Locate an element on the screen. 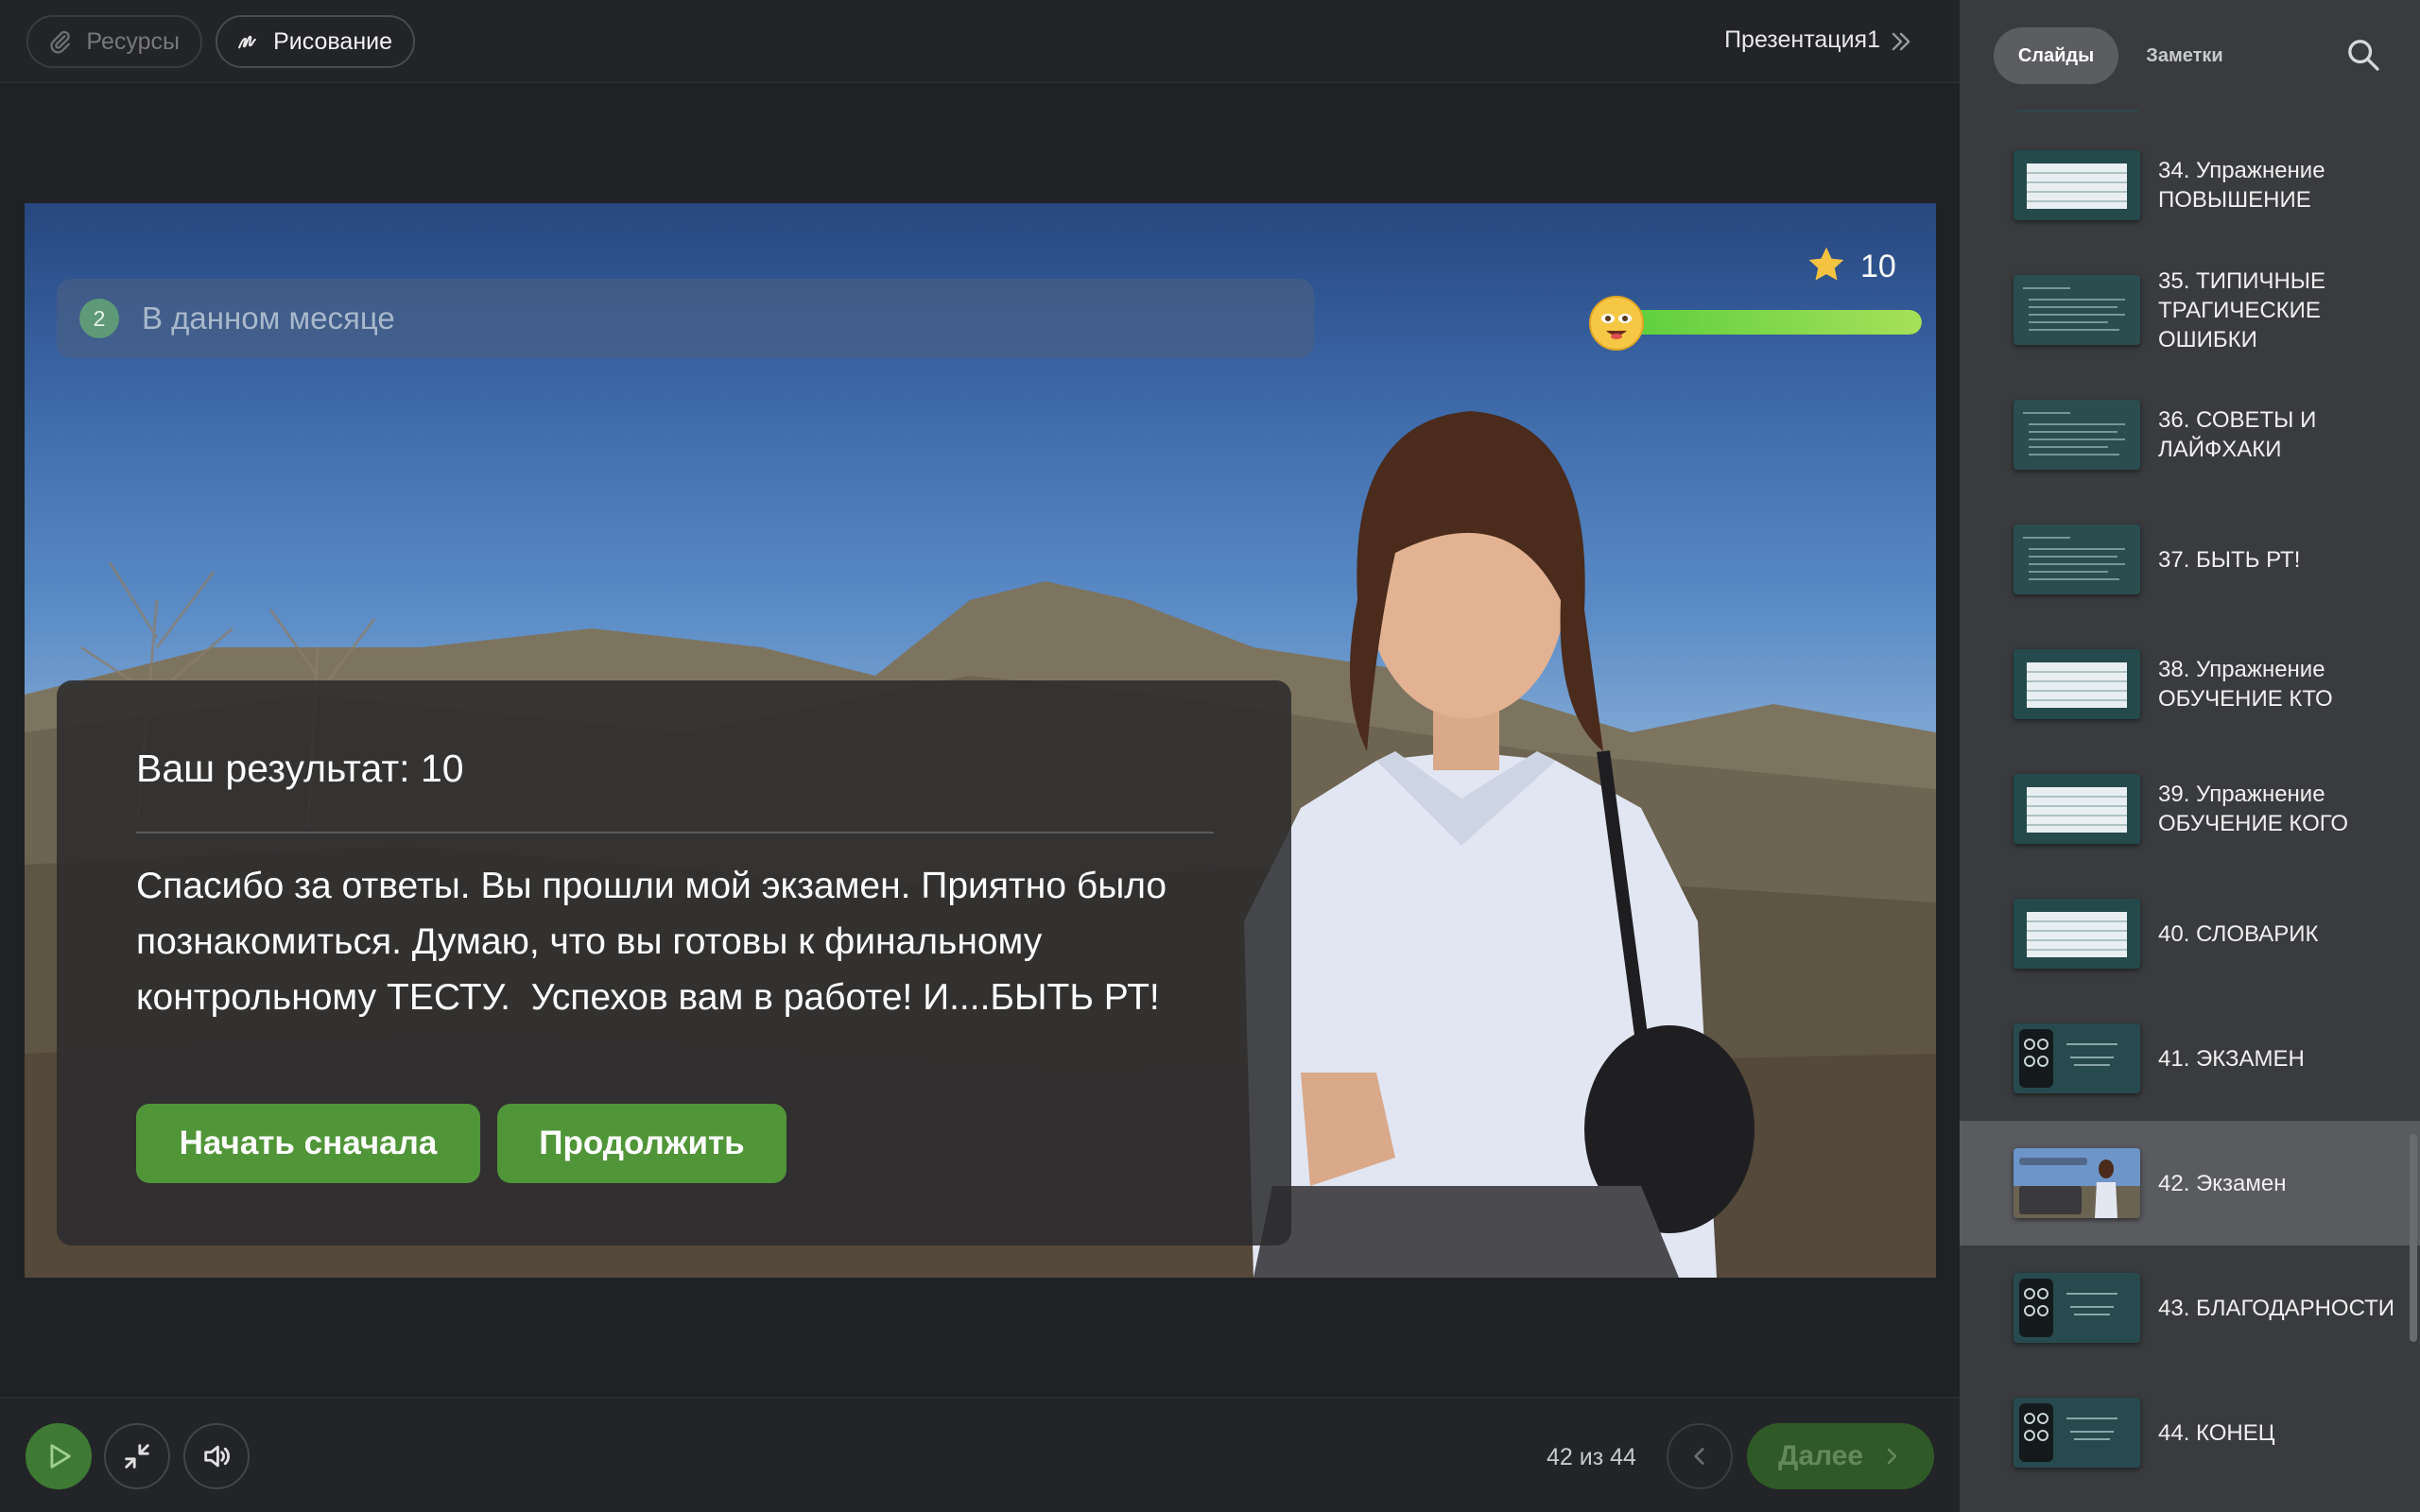 The image size is (2420, 1512). continue-button: Продолжить is located at coordinates (641, 1143).